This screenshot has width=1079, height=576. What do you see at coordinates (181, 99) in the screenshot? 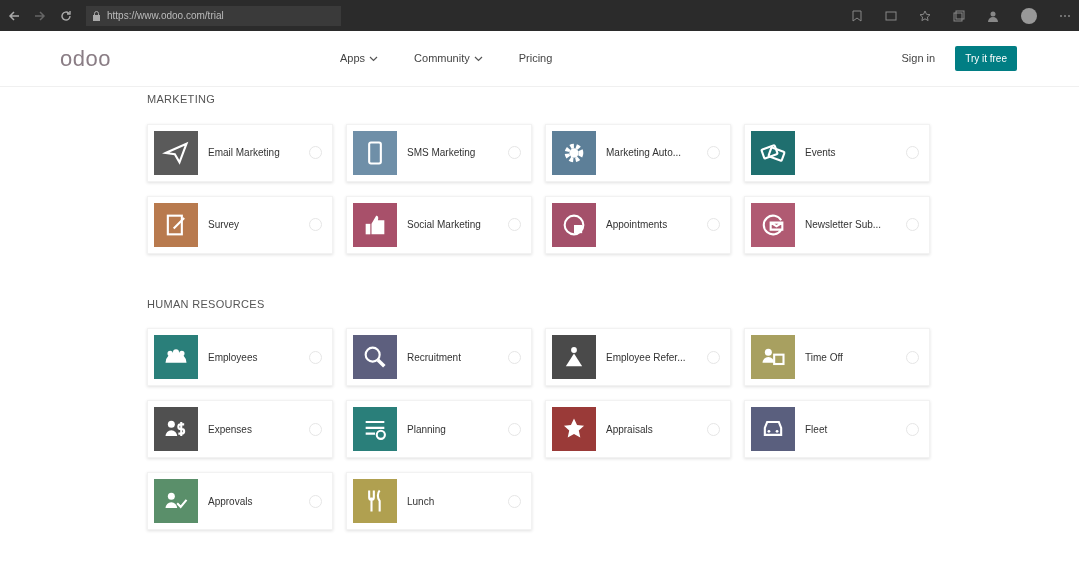
I see `section-title: MARKETING` at bounding box center [181, 99].